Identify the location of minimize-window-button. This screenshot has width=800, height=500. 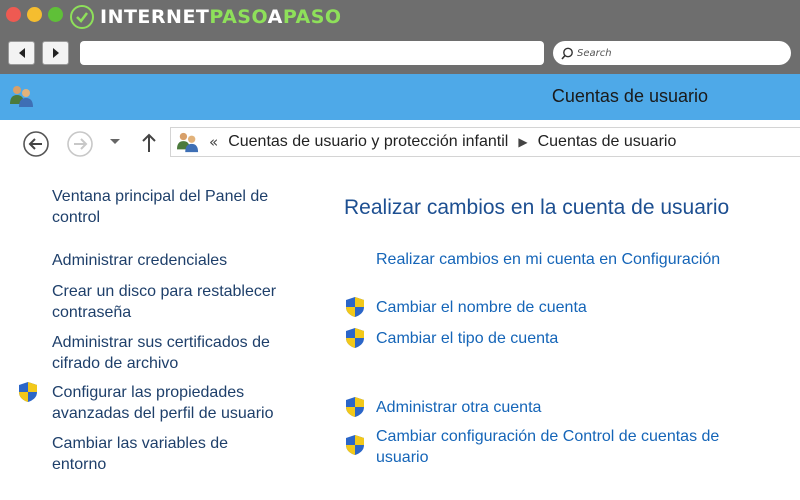
(34, 14).